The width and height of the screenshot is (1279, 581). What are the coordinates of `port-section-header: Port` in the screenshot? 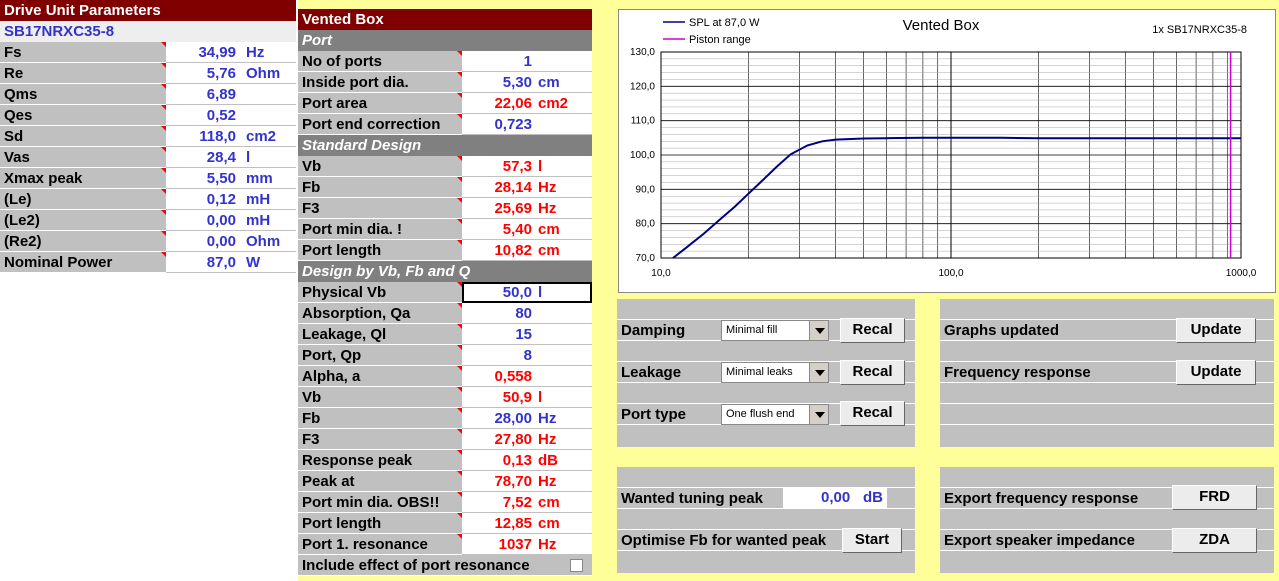 It's located at (445, 40).